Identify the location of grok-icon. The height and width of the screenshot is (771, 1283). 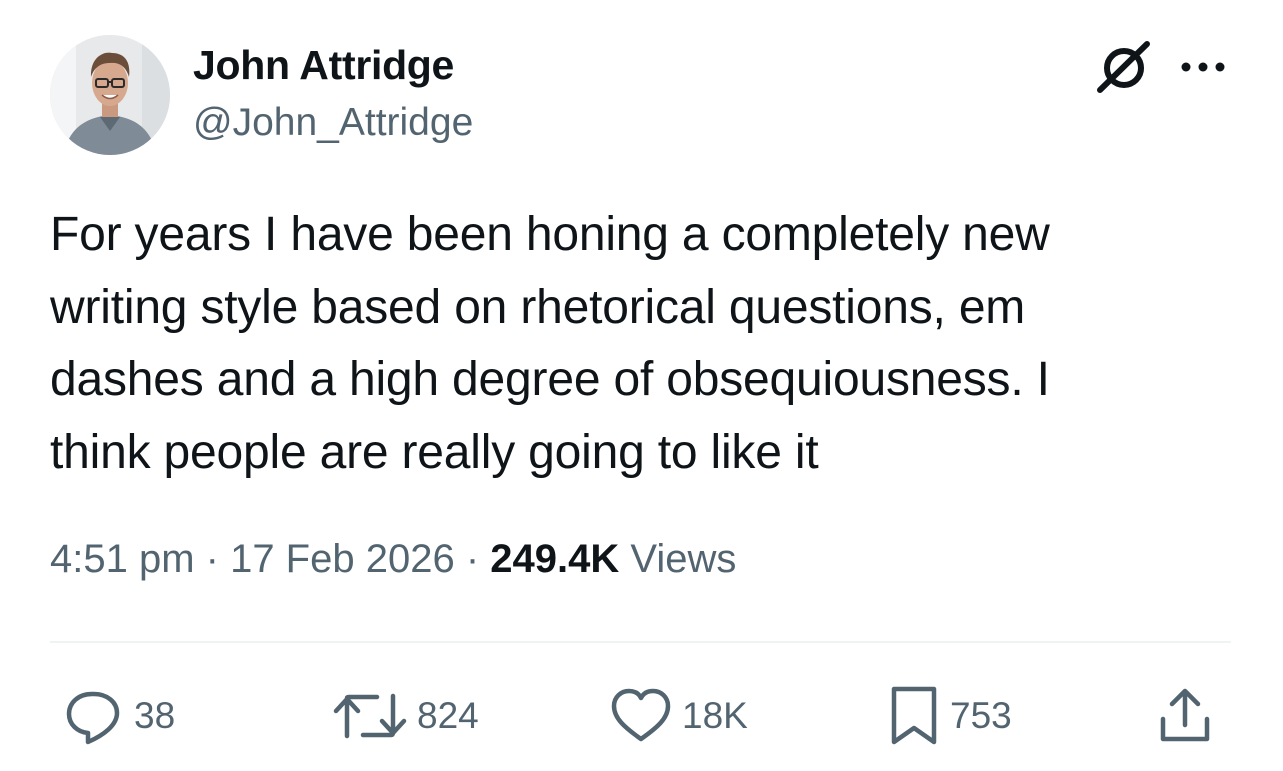
(1123, 67).